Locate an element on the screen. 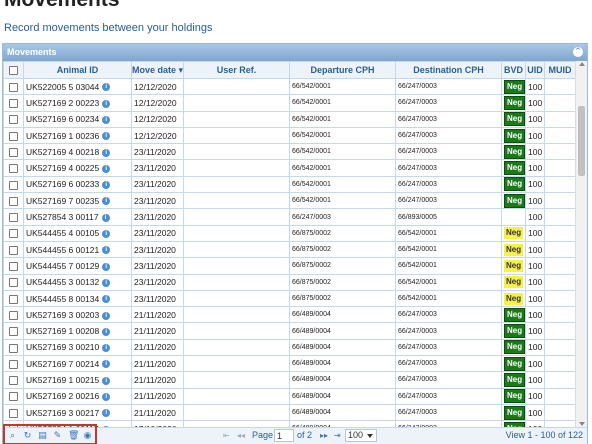 The width and height of the screenshot is (592, 444). delete-icon: 🗑 is located at coordinates (73, 437).